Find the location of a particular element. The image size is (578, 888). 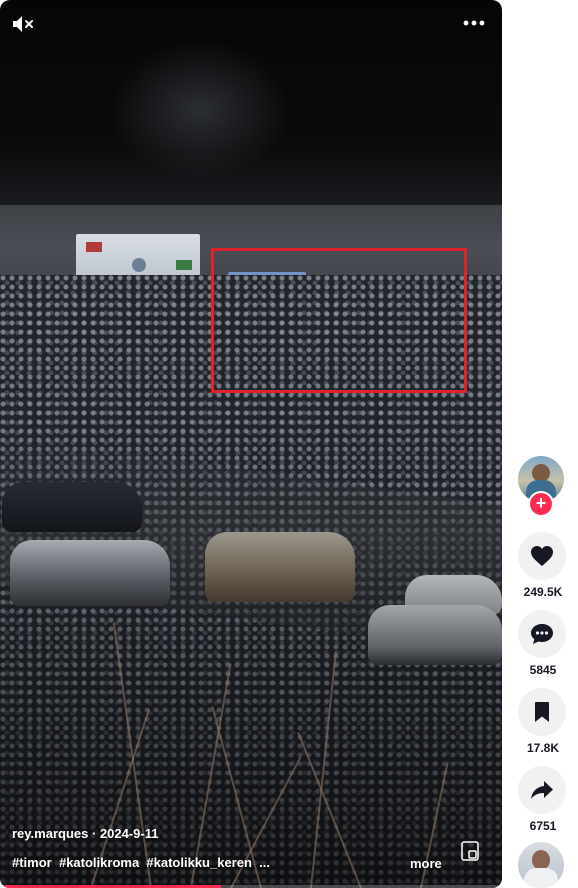

action-rail: + 249.5K 5845 17.8K 6751 is located at coordinates (543, 444).